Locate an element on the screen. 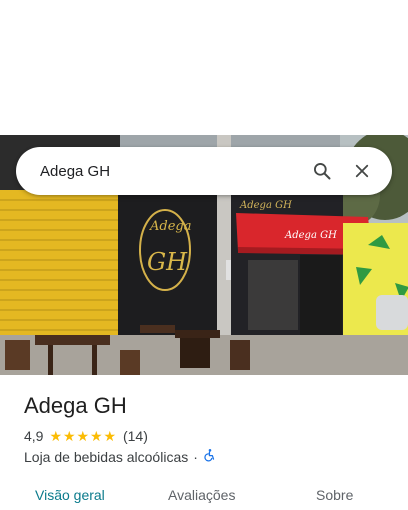  photo-sign-adega: Adega is located at coordinates (170, 226).